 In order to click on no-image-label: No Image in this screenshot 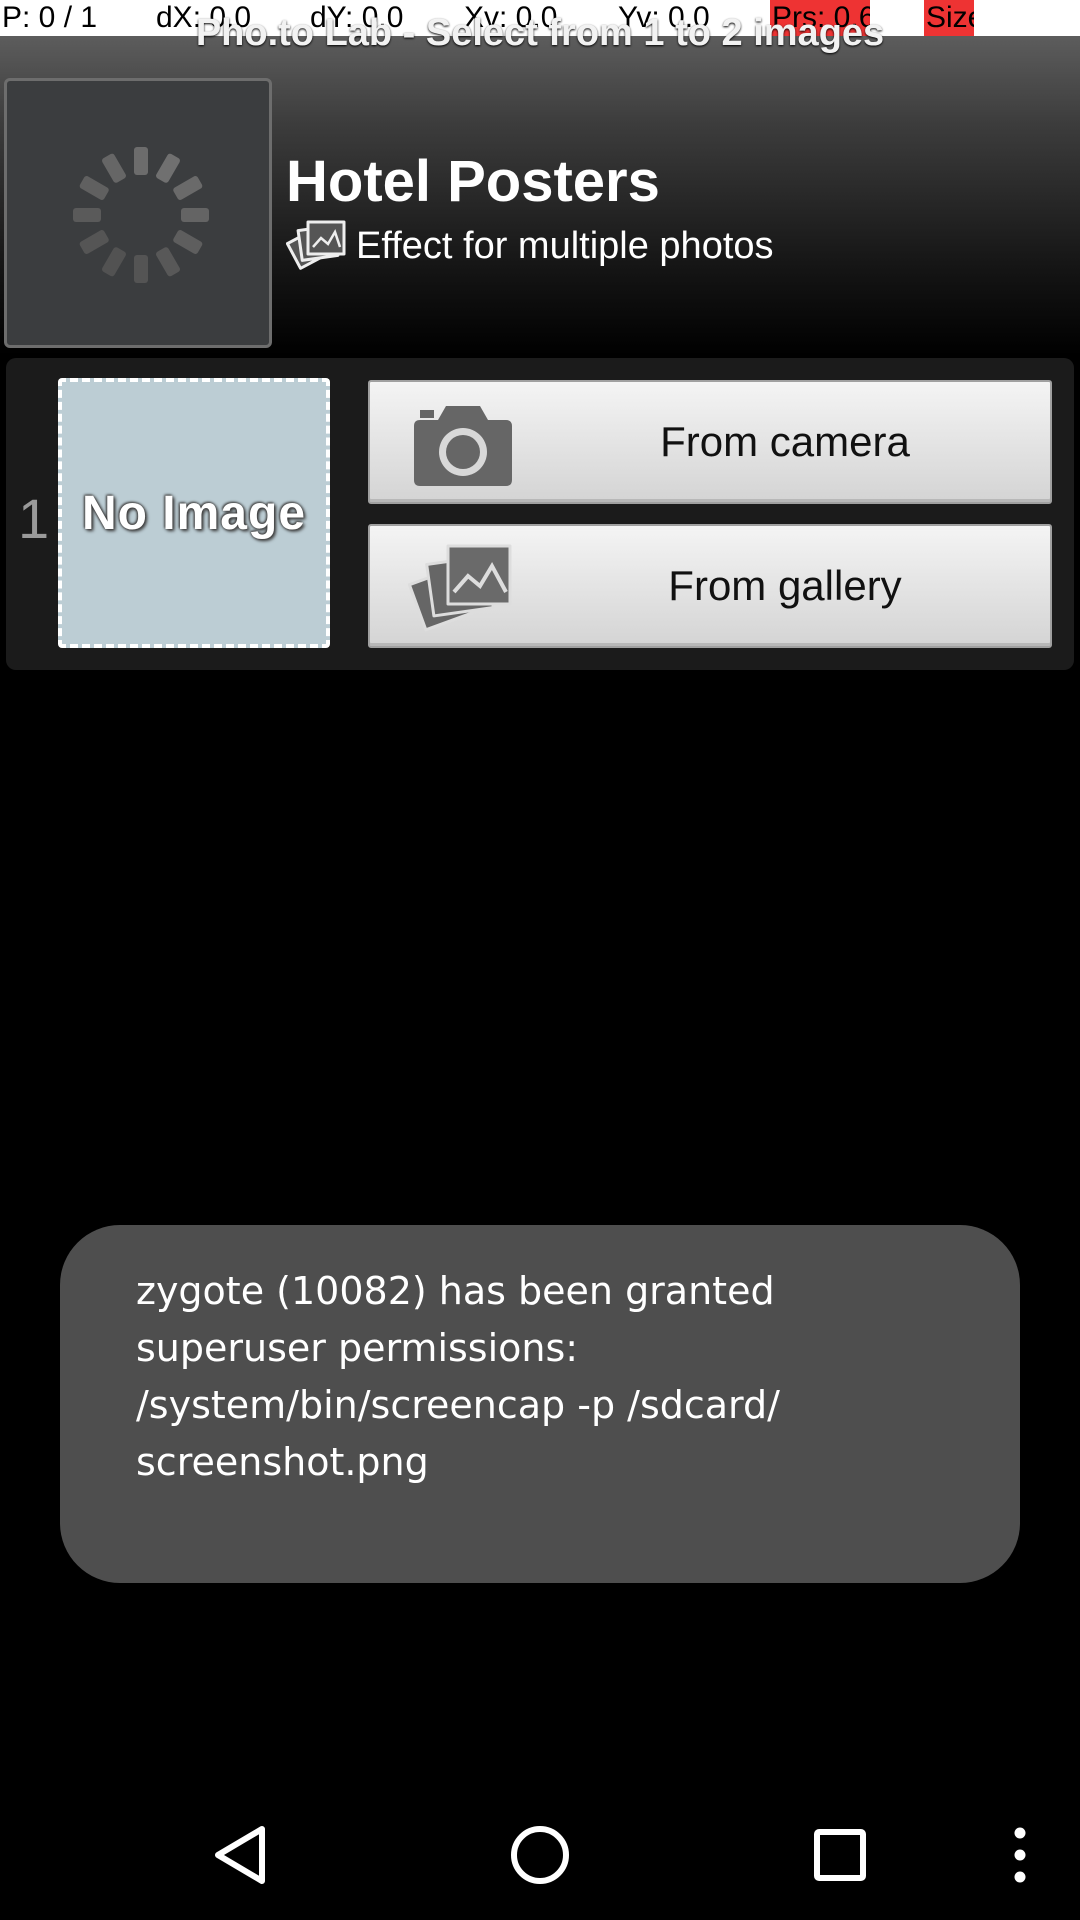, I will do `click(194, 513)`.